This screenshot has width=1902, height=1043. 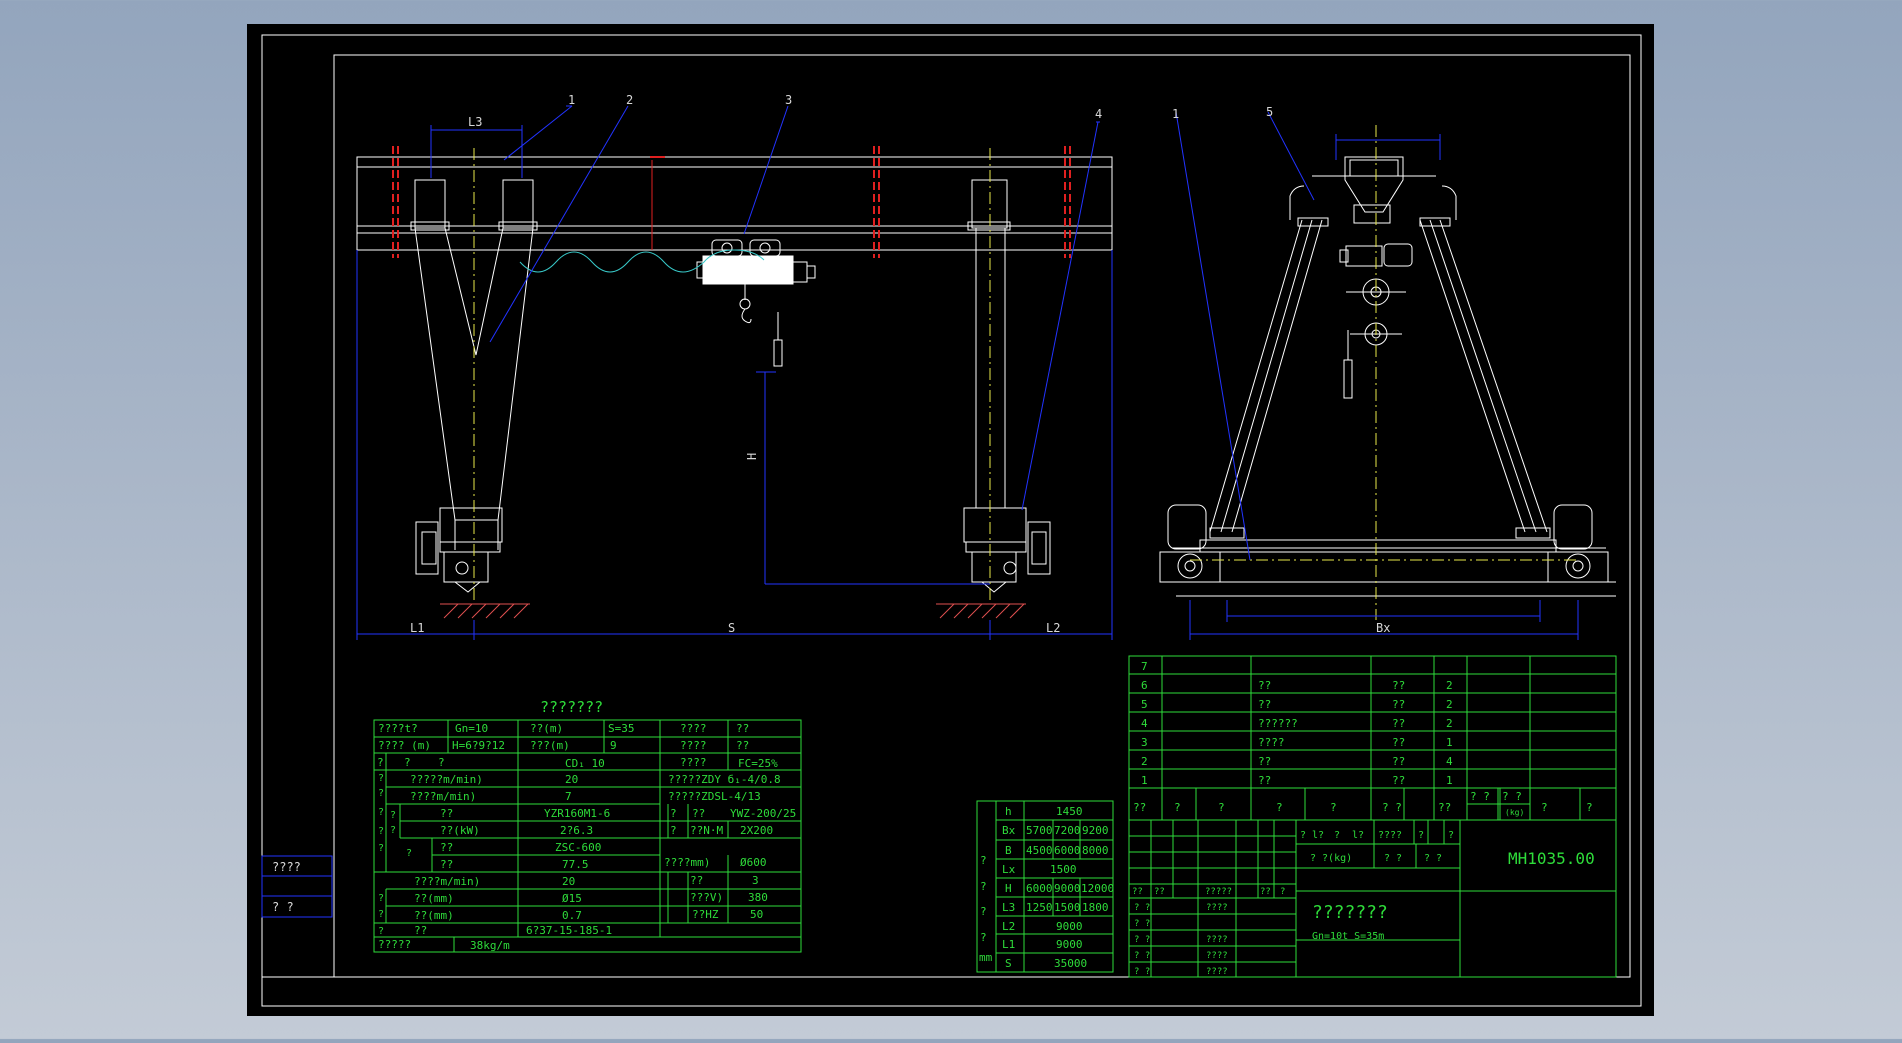 I want to click on tb-left-1: ? ?, so click(x=1142, y=908).